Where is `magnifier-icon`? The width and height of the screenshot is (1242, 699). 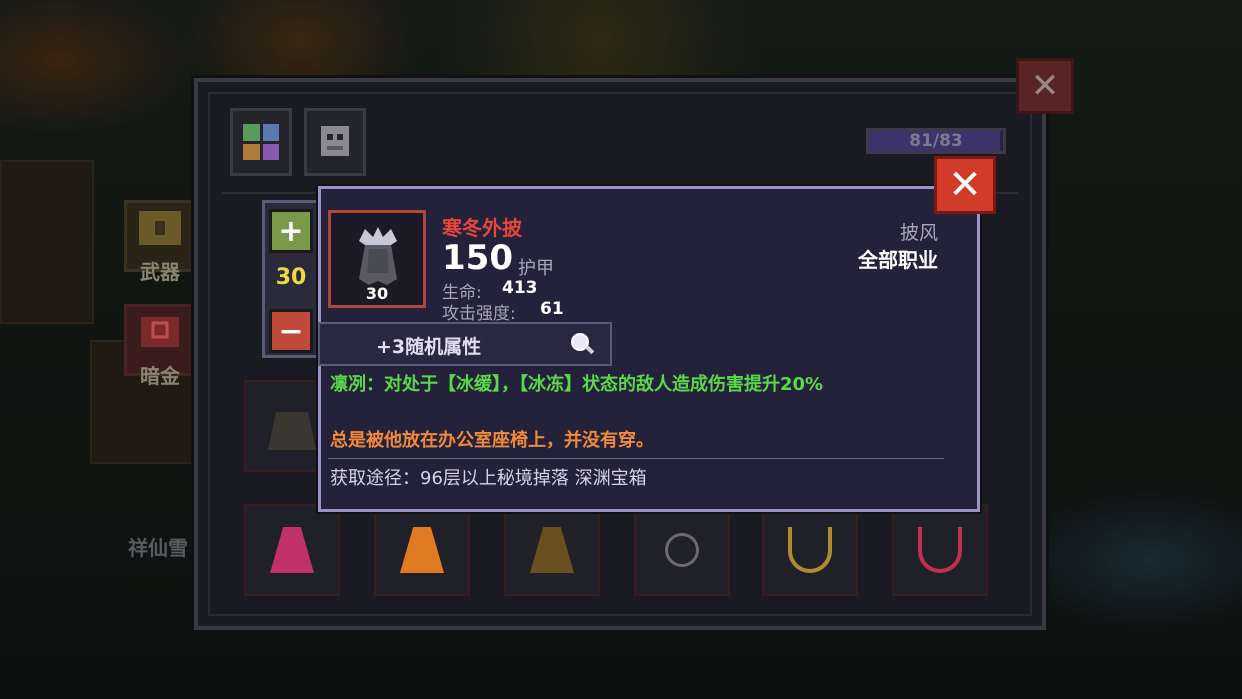
magnifier-icon is located at coordinates (583, 345).